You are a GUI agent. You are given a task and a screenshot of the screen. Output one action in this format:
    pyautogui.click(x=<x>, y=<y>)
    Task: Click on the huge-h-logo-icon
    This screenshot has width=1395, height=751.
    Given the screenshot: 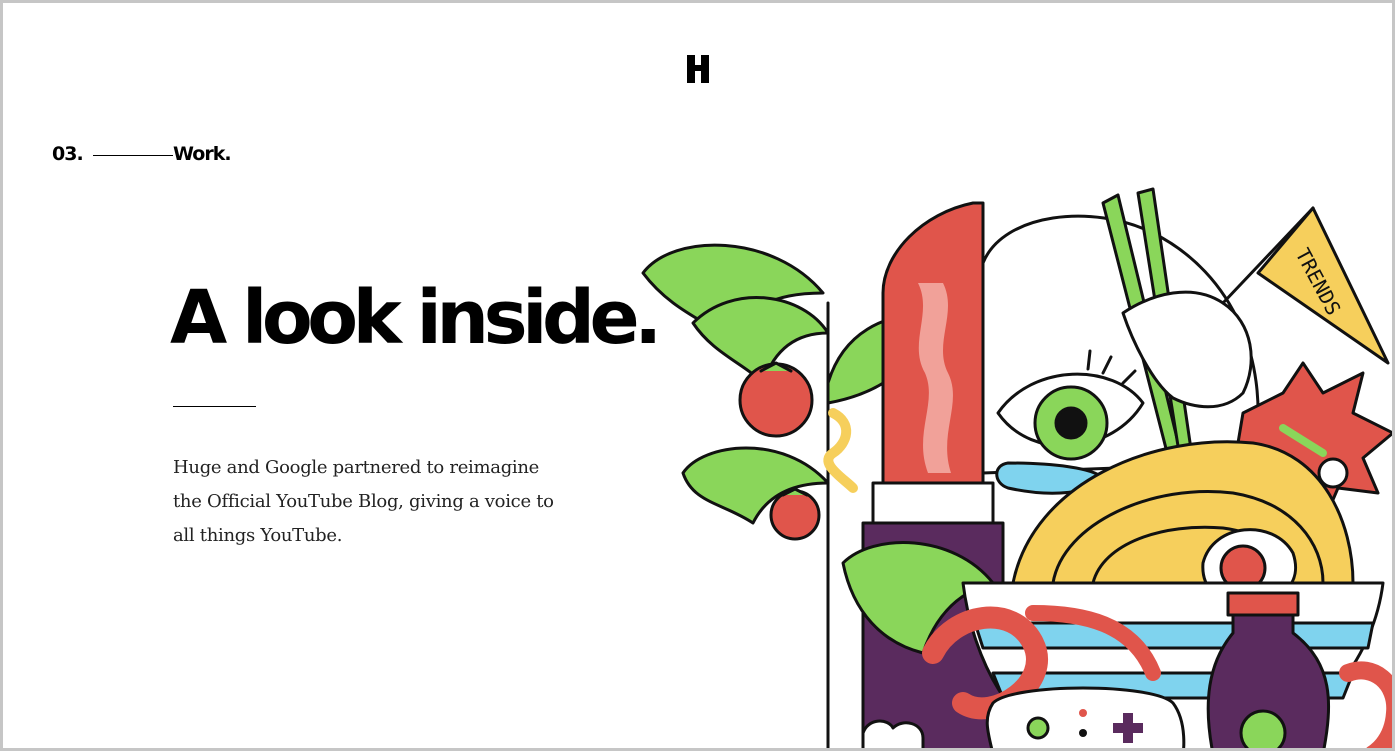 What is the action you would take?
    pyautogui.click(x=698, y=69)
    